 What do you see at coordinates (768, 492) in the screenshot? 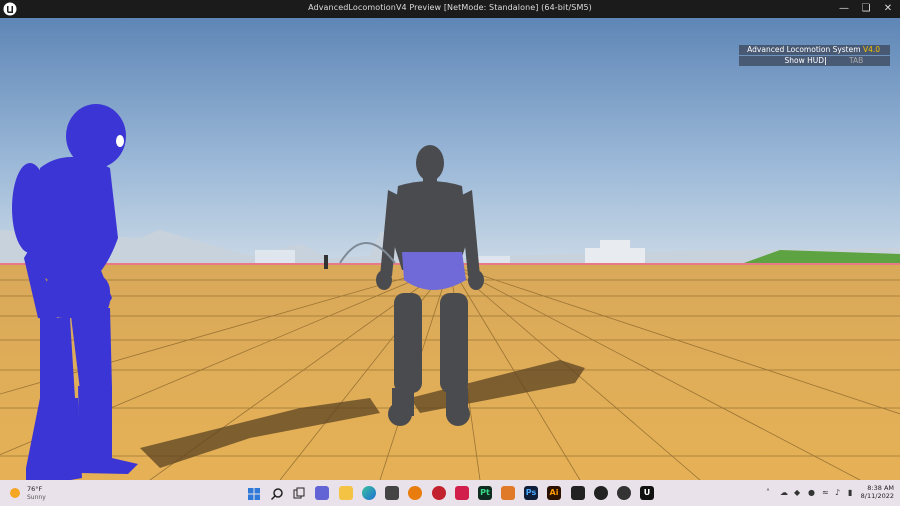
I see `chevron-up-icon: ˄` at bounding box center [768, 492].